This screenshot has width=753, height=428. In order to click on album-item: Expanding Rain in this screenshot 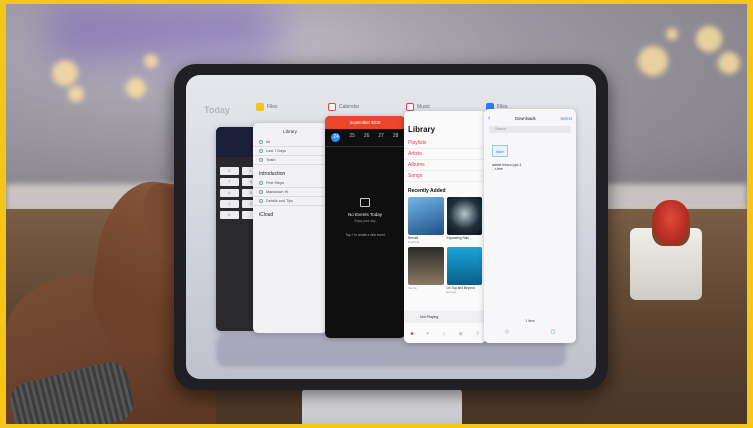, I will do `click(464, 220)`.